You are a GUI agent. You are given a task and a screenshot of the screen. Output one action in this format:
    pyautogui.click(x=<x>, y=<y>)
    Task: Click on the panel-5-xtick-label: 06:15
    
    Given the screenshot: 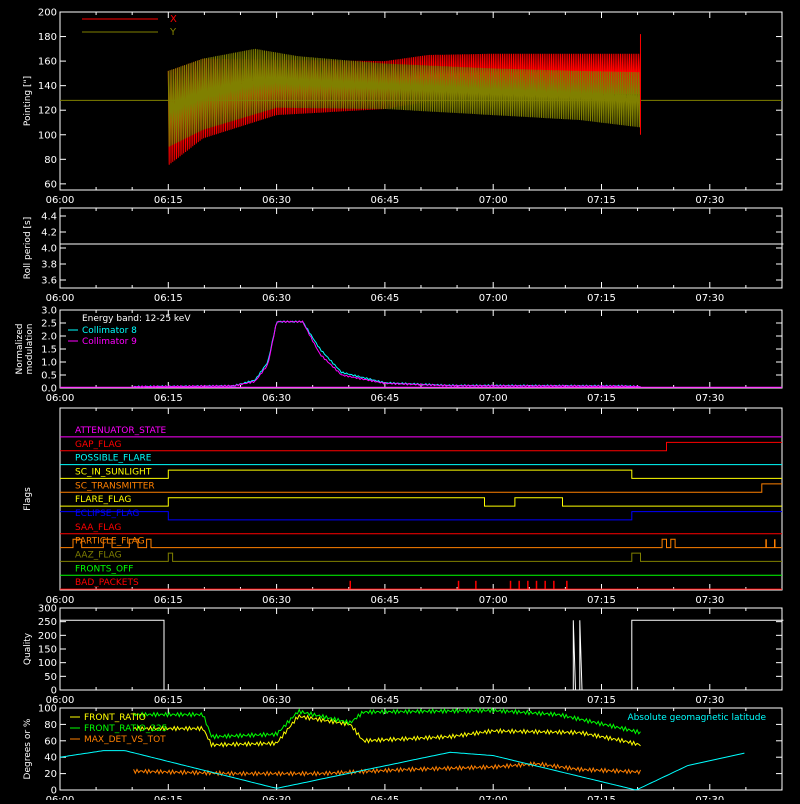 What is the action you would take?
    pyautogui.click(x=168, y=797)
    